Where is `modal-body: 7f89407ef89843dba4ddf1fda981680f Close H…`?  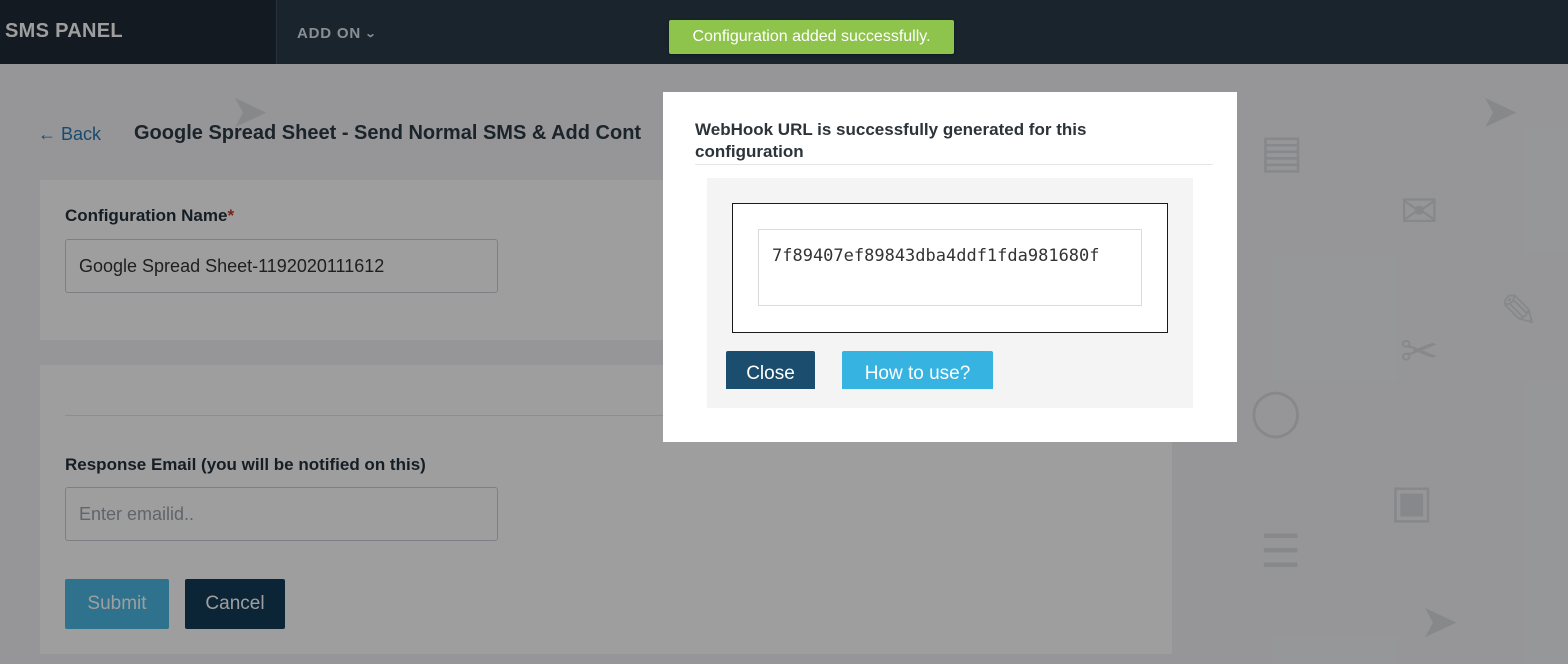
modal-body: 7f89407ef89843dba4ddf1fda981680f Close H… is located at coordinates (950, 293).